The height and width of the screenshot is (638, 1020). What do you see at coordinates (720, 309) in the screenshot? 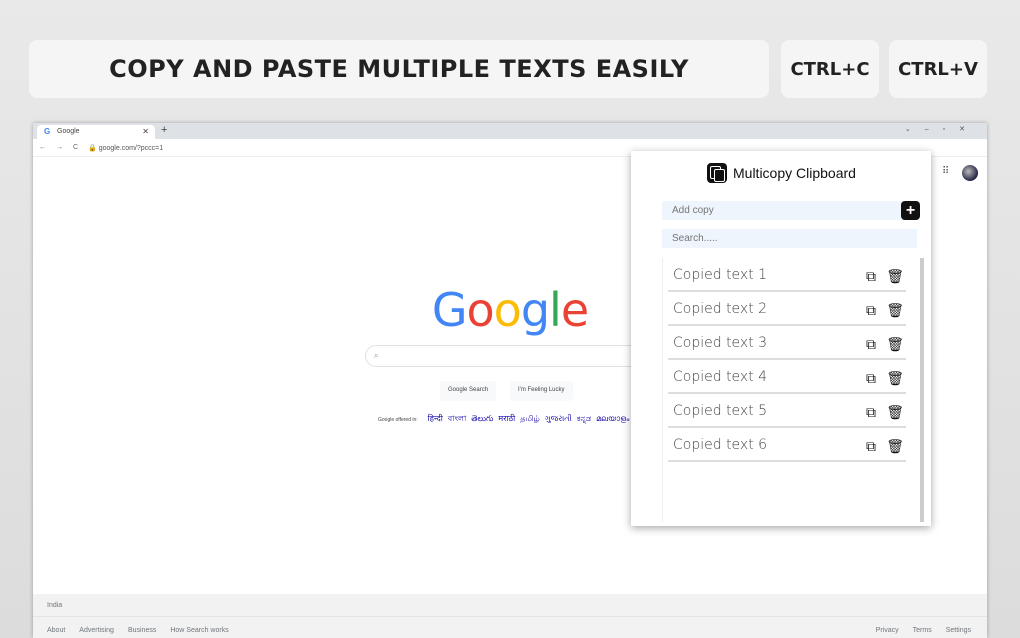
I see `clip-text: Copied text 2` at bounding box center [720, 309].